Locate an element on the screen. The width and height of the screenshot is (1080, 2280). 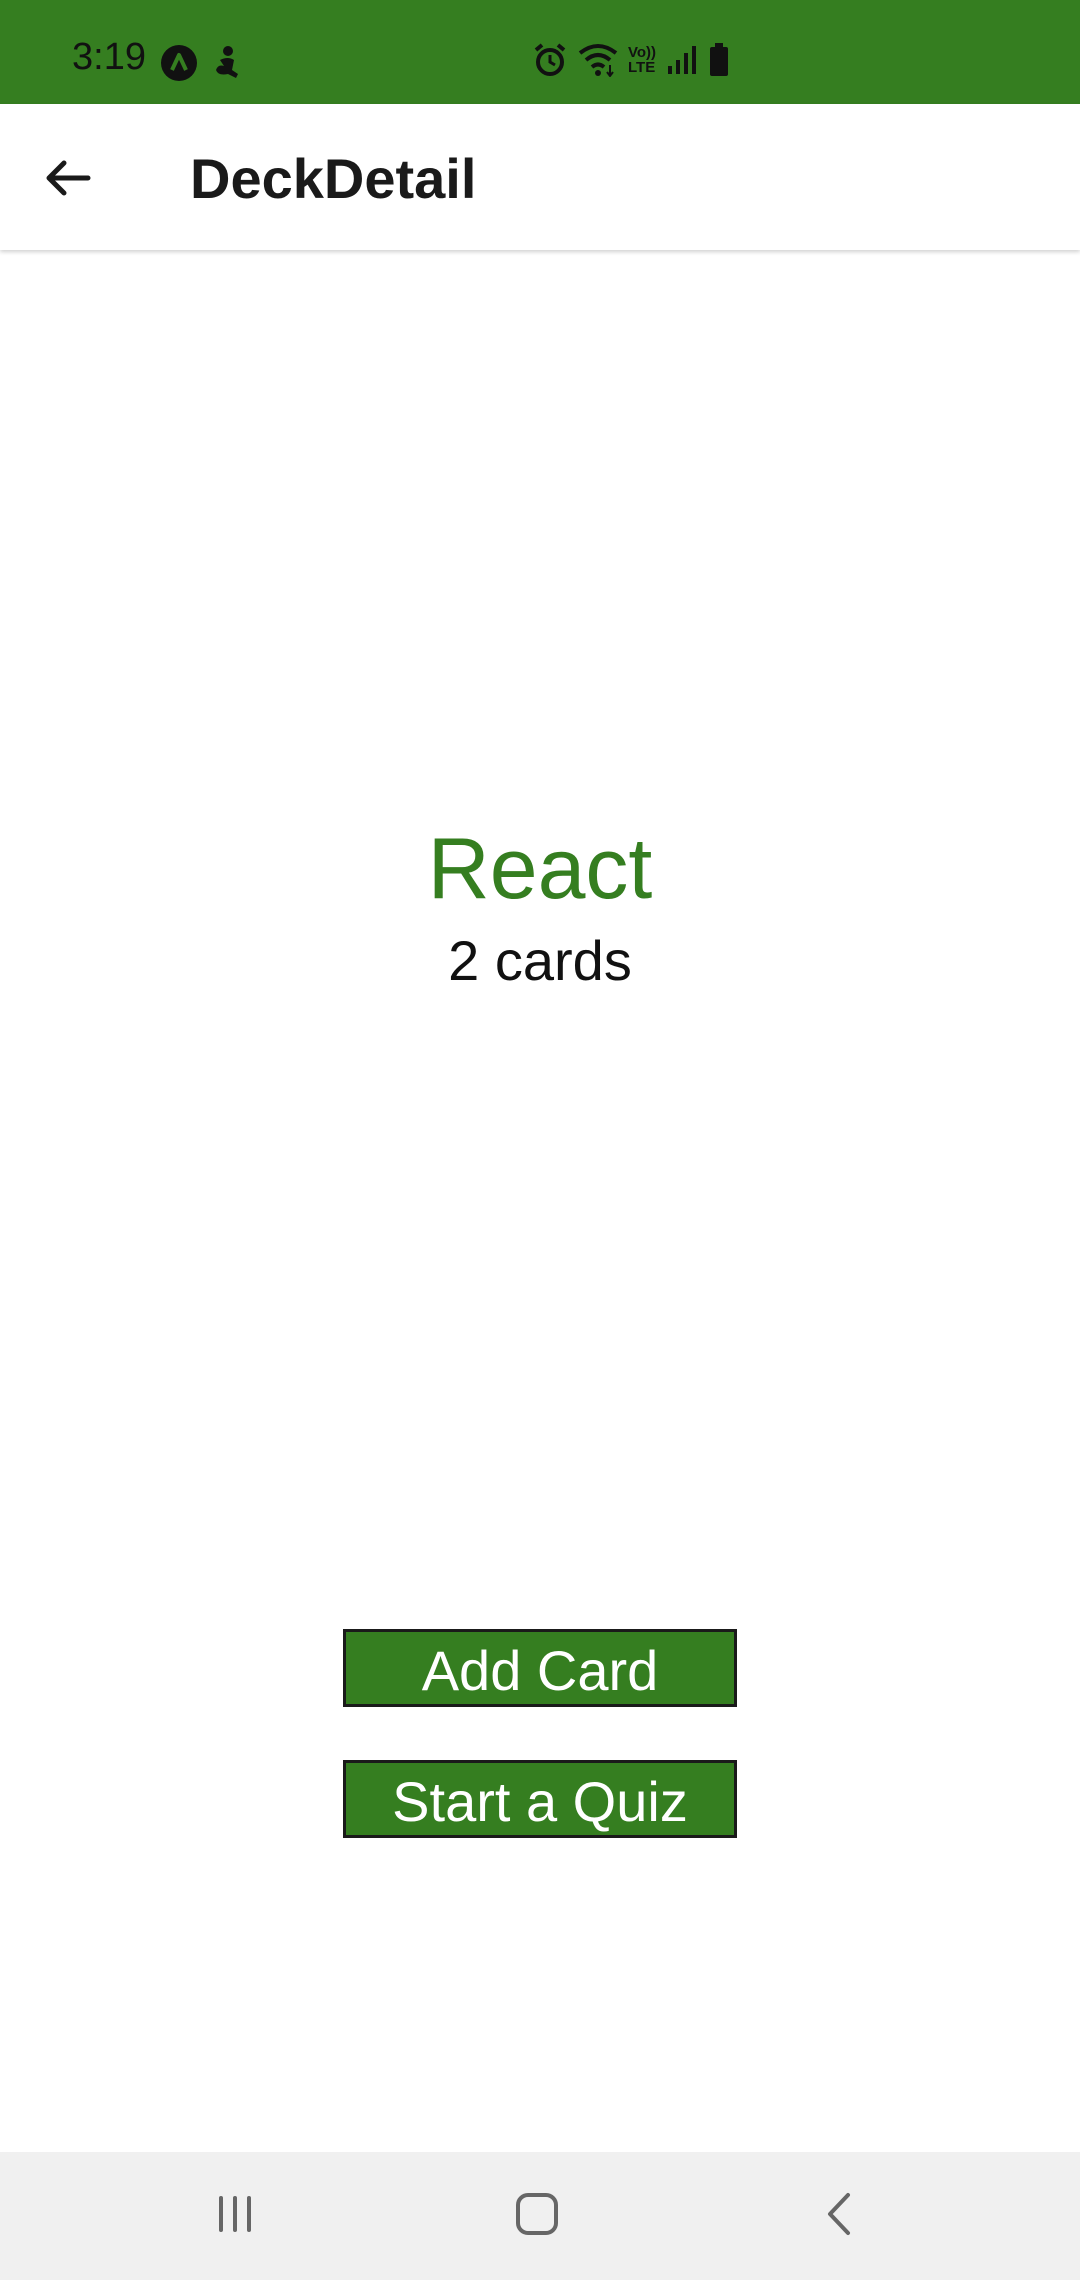
nav-back-button is located at coordinates (840, 2216).